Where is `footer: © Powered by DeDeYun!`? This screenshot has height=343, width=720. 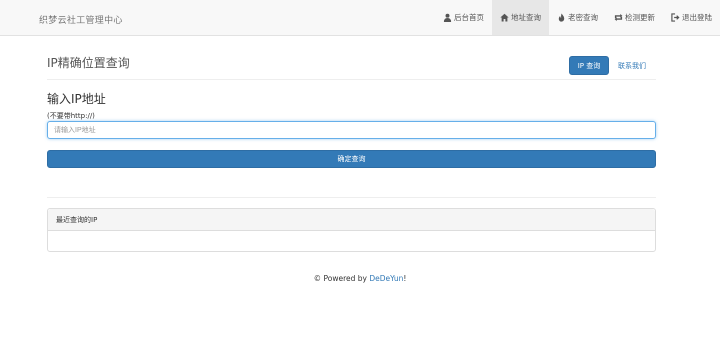
footer: © Powered by DeDeYun! is located at coordinates (360, 278).